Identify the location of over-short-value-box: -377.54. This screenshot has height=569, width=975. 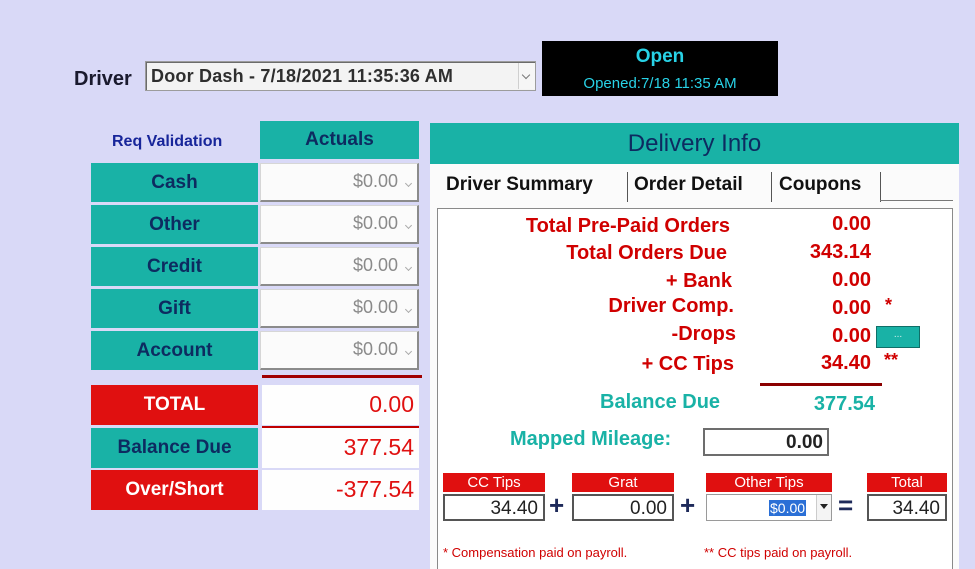
(340, 490).